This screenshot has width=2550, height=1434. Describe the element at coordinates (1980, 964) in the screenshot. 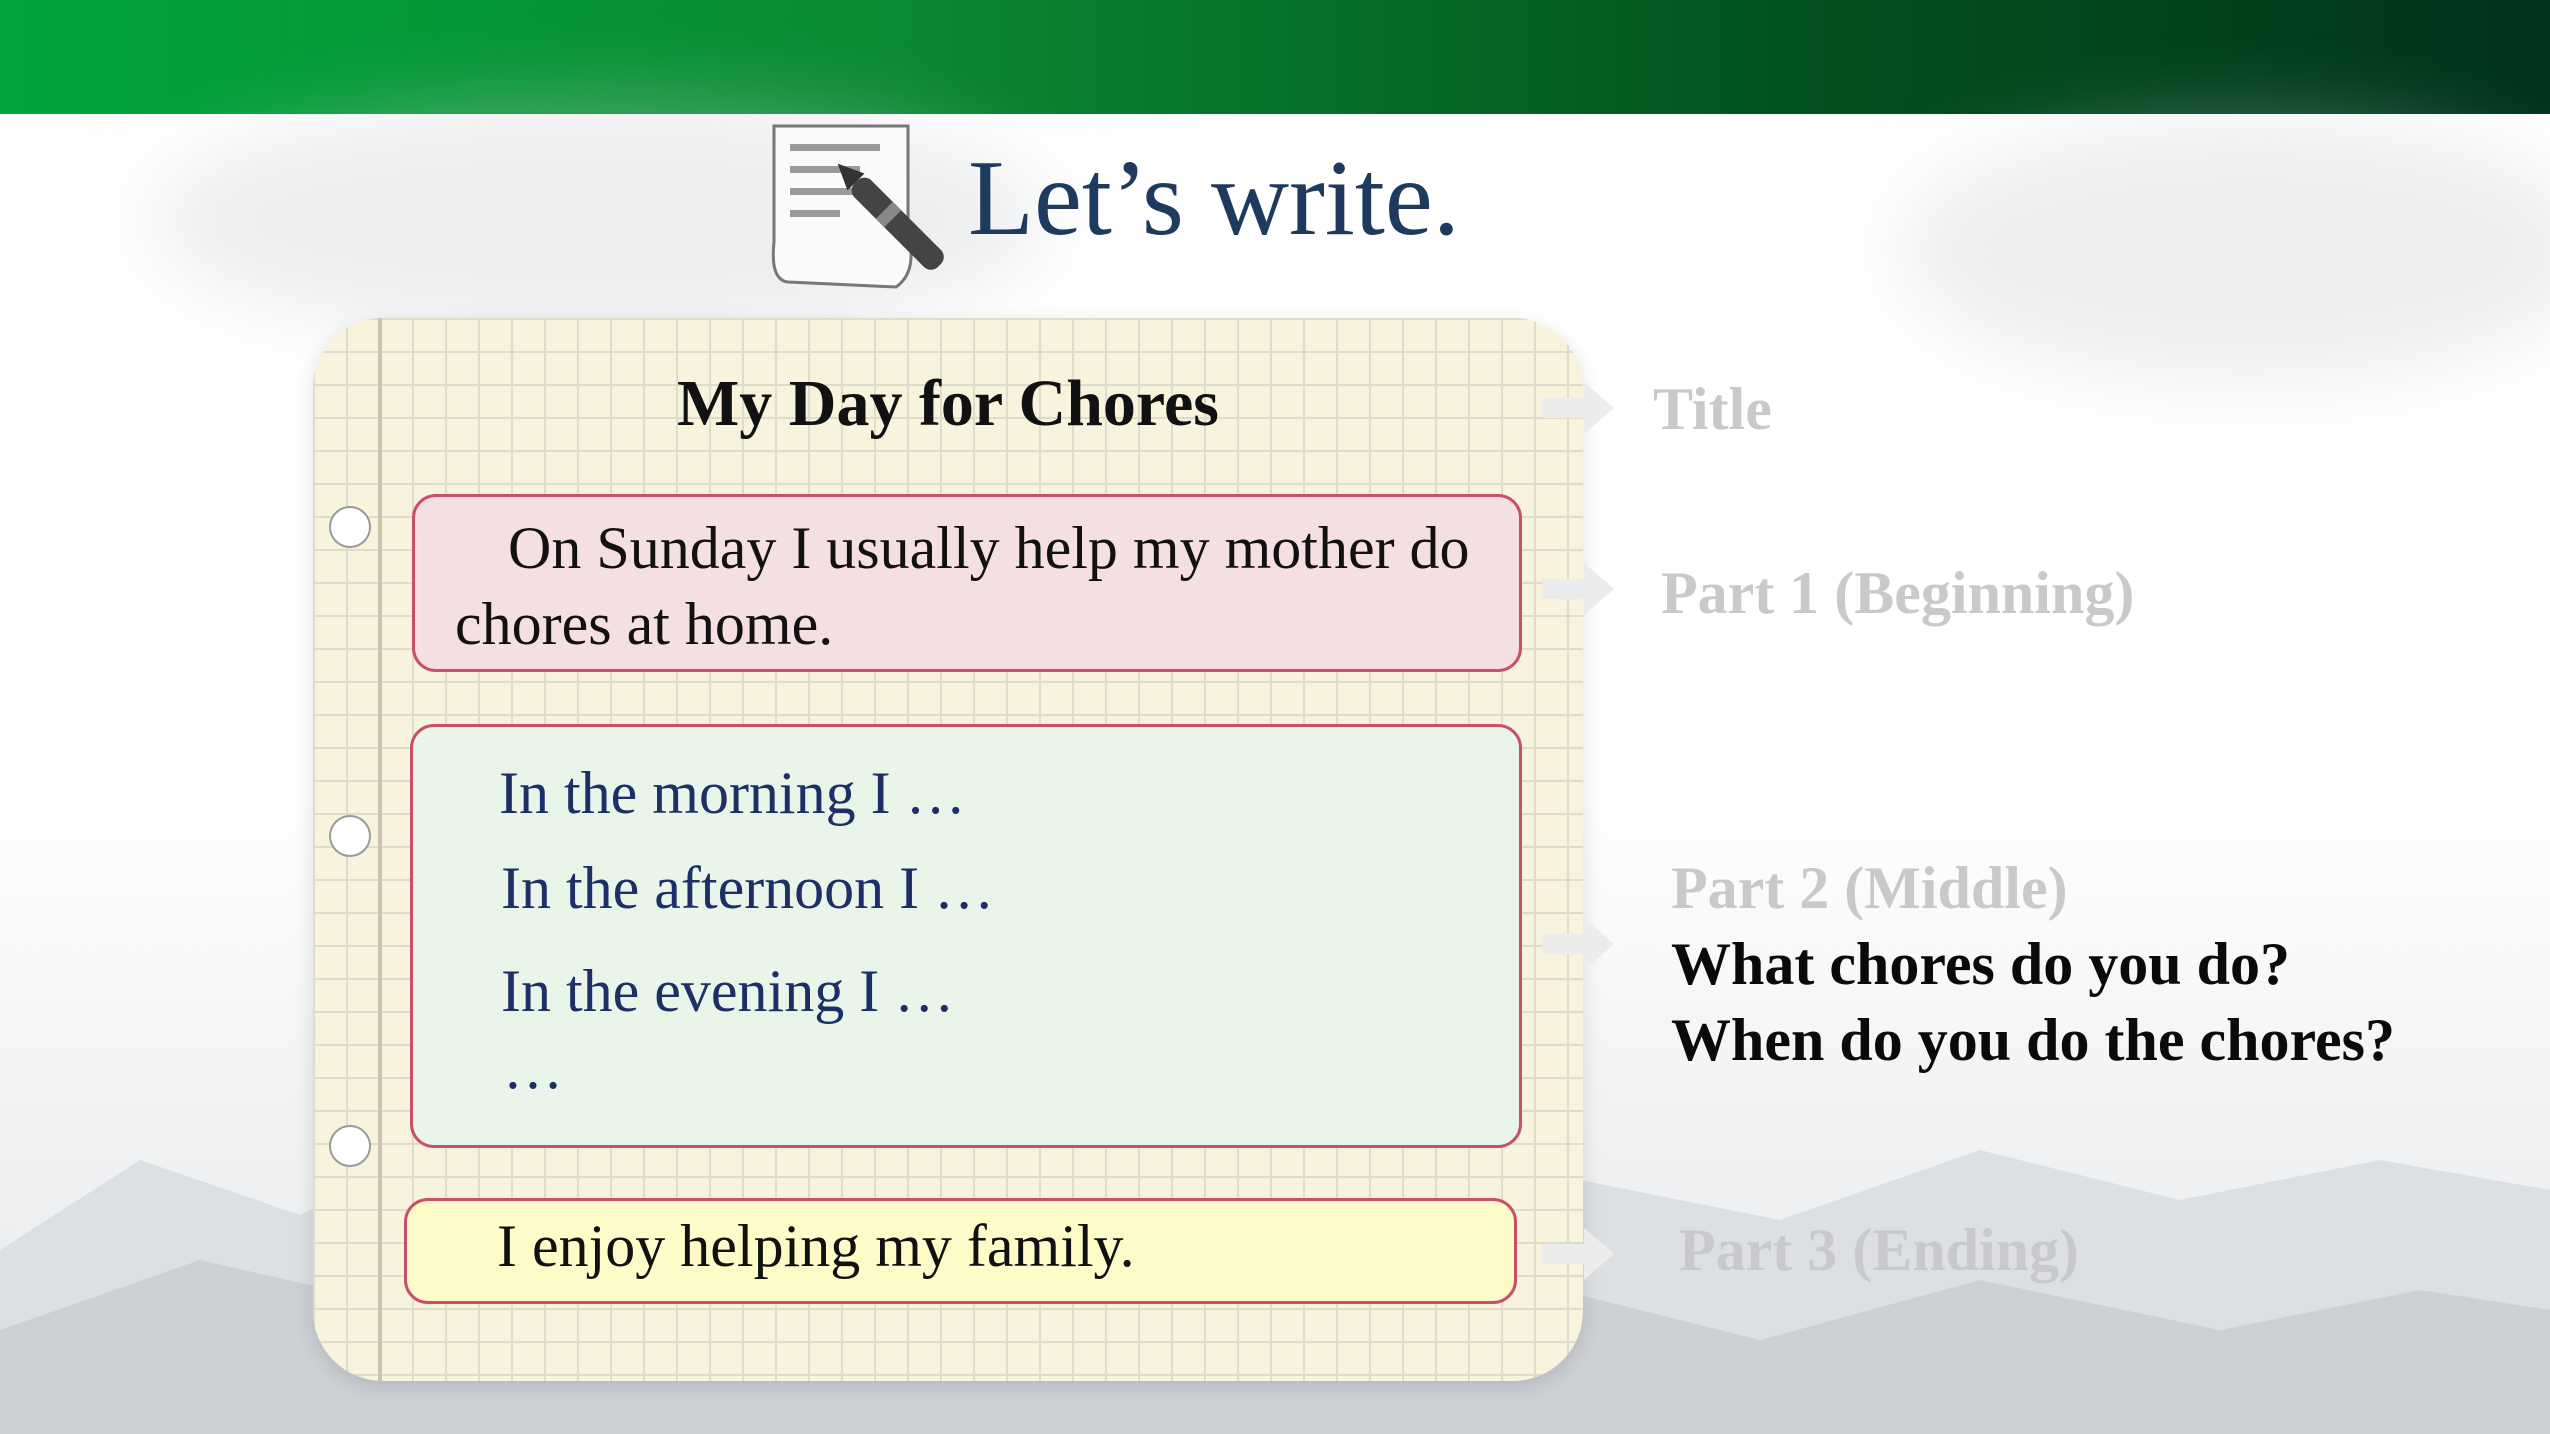

I see `label-part2-question-1: What chores do you do?` at that location.